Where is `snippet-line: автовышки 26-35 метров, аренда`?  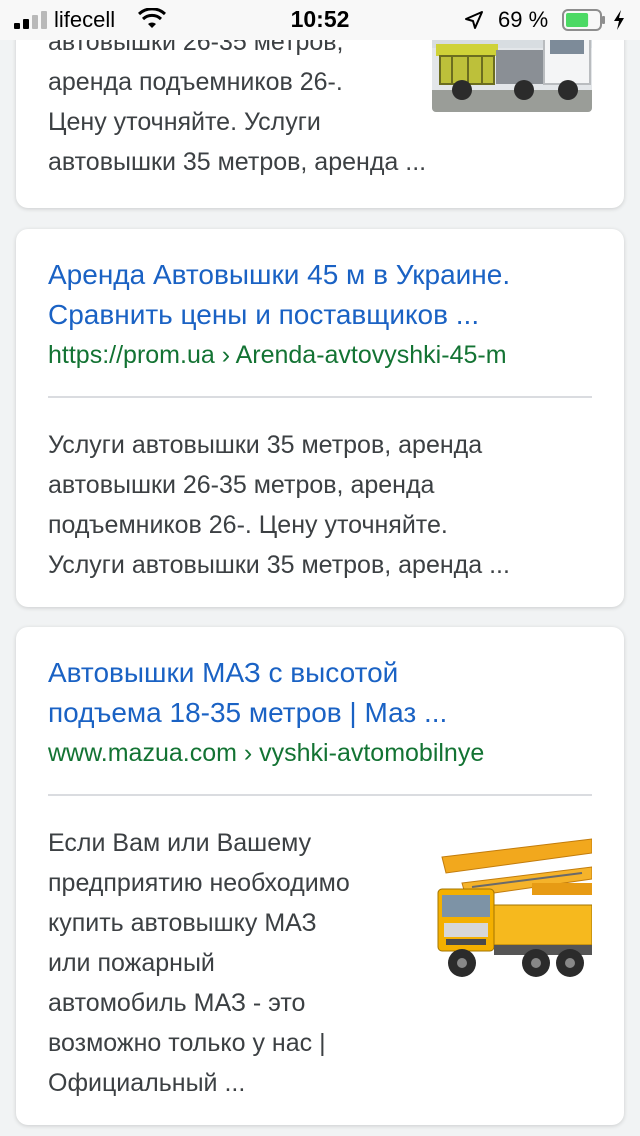 snippet-line: автовышки 26-35 метров, аренда is located at coordinates (241, 485).